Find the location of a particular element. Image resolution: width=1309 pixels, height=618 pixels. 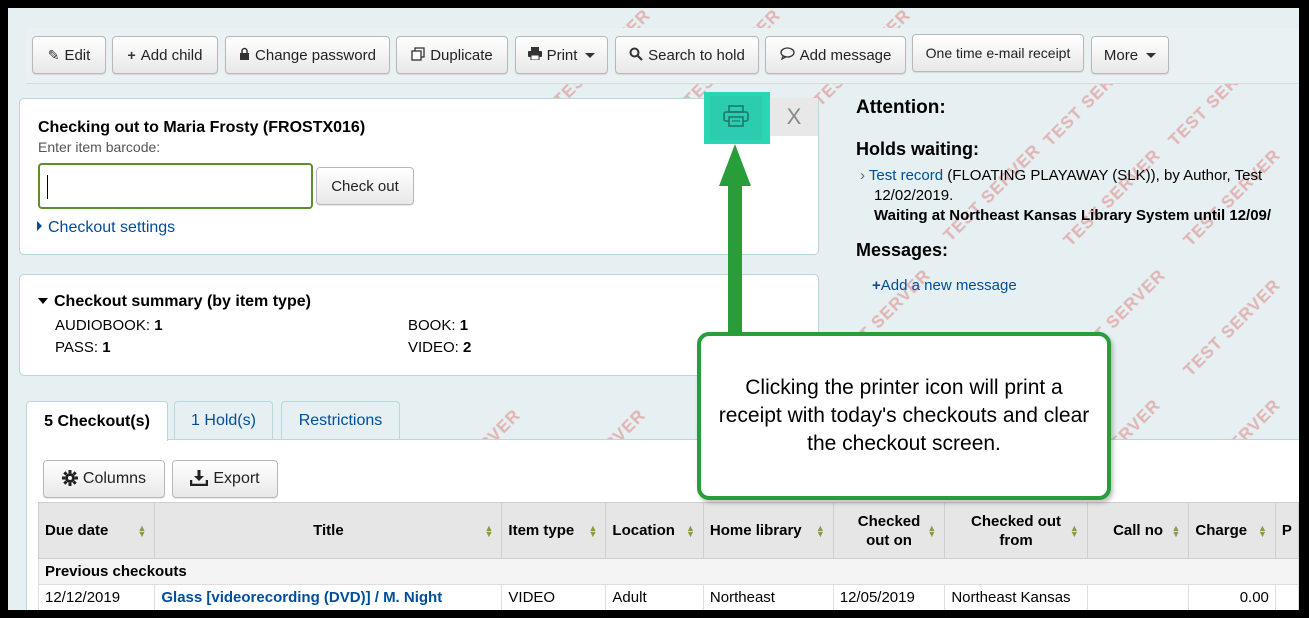

title-link: Glass [videorecording (DVD)] / M. Night is located at coordinates (301, 597).